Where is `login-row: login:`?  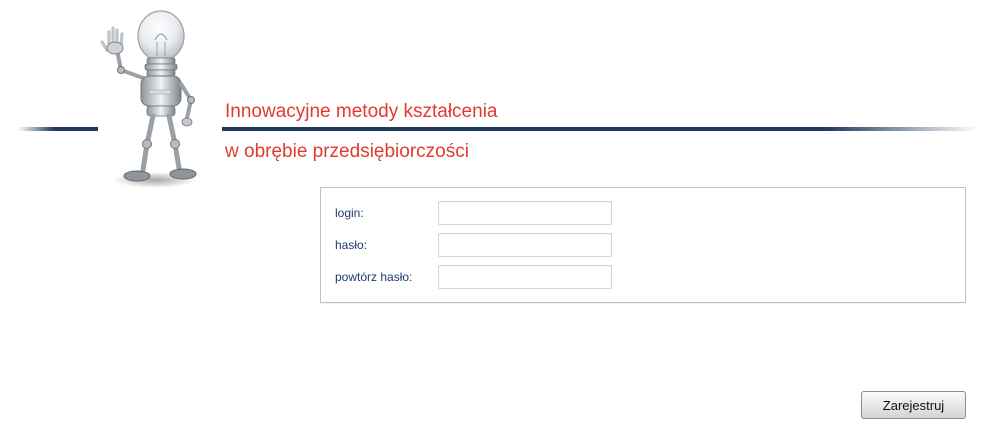
login-row: login: is located at coordinates (473, 213).